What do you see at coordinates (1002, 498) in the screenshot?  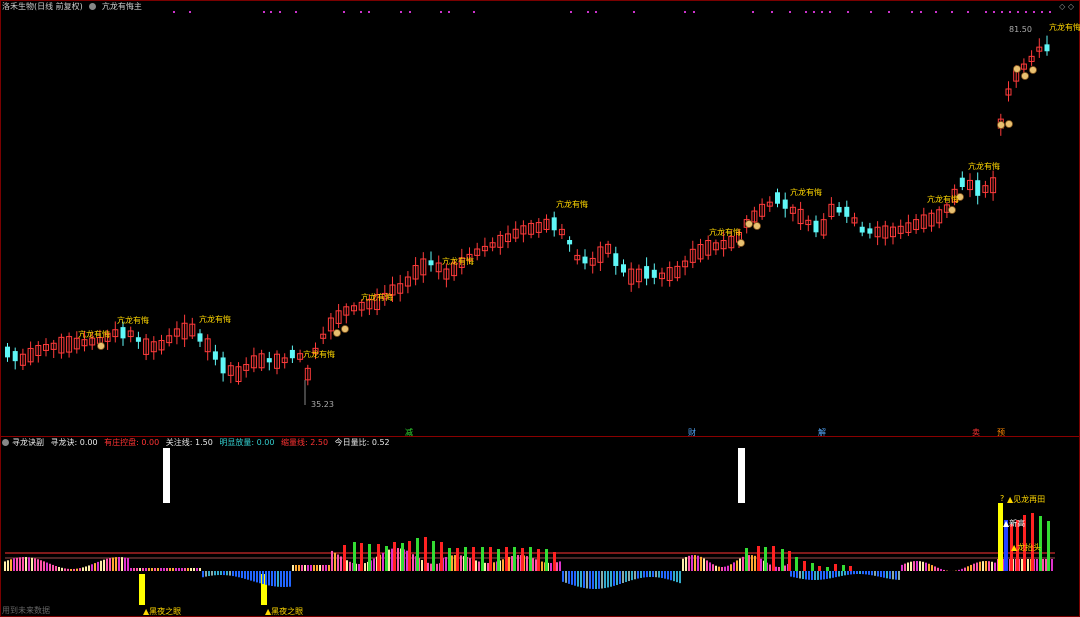 I see `question-mark: ?` at bounding box center [1002, 498].